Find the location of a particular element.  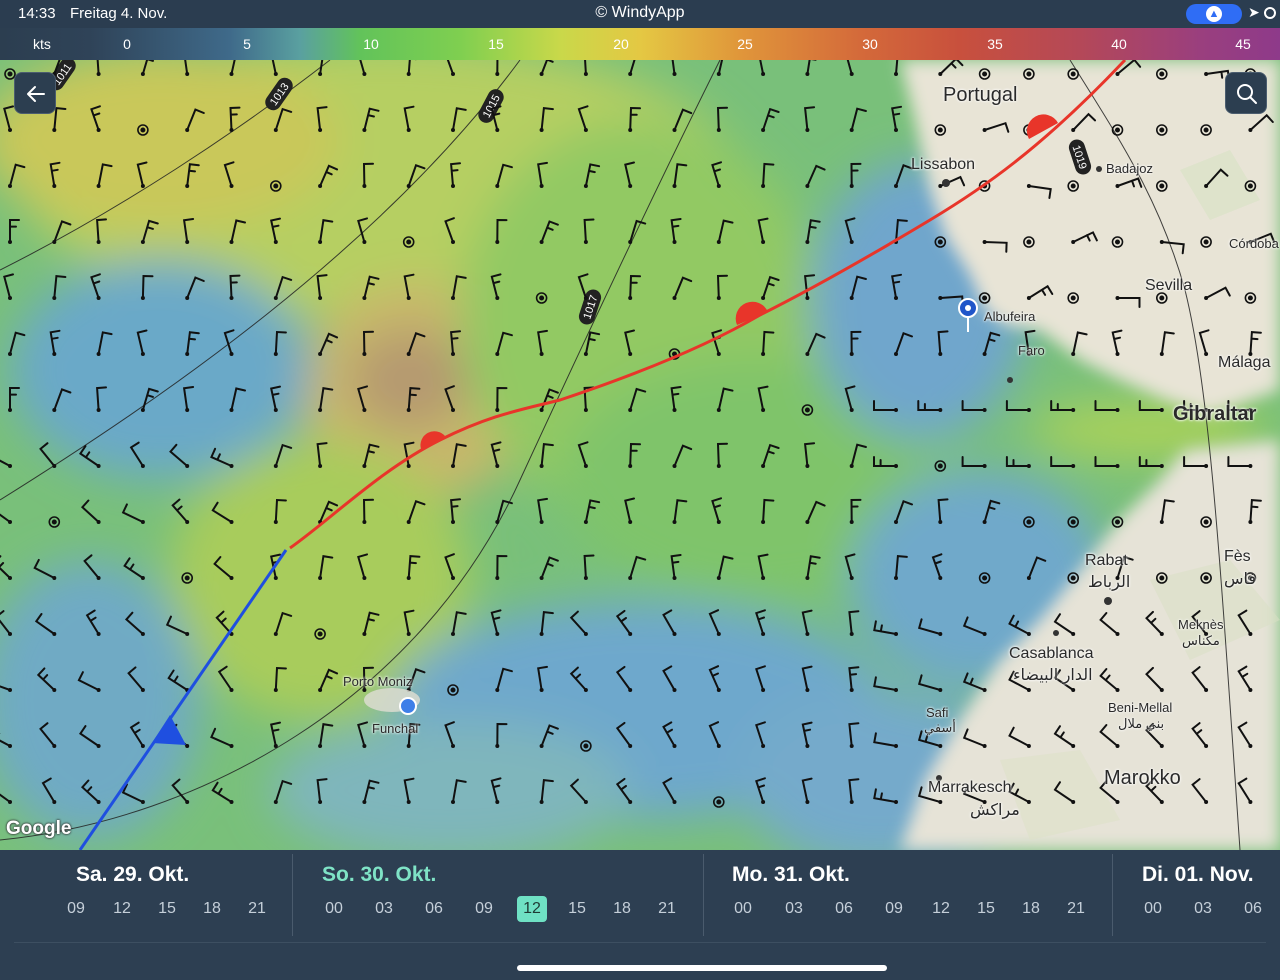

legend-tick: 20 is located at coordinates (621, 44).